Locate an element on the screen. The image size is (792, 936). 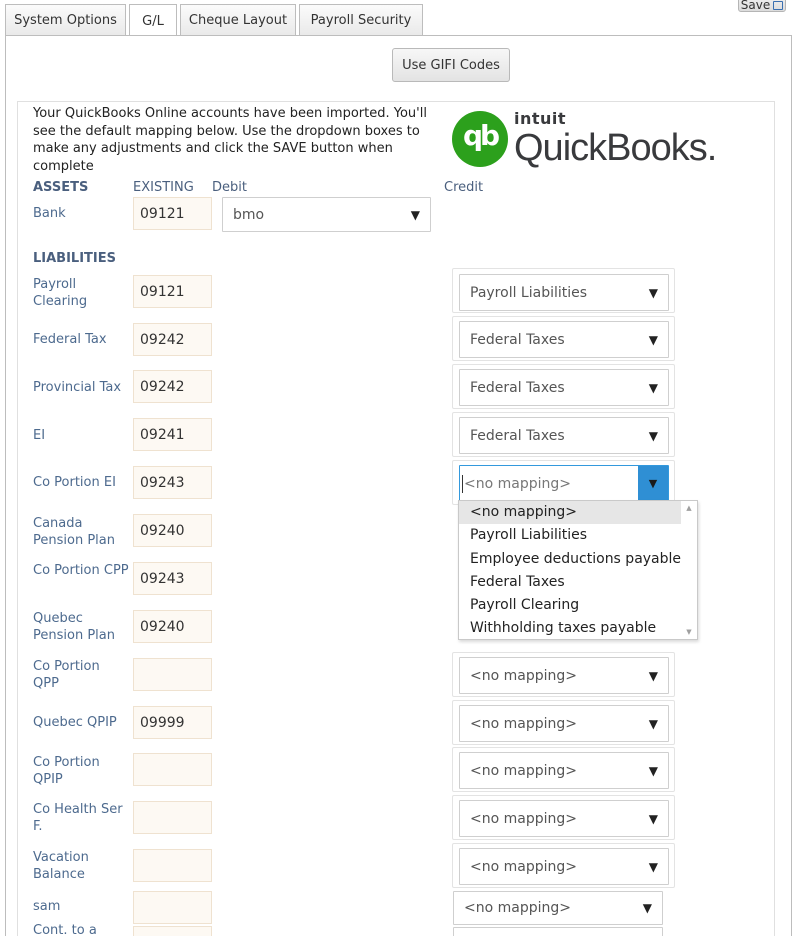
text-cursor is located at coordinates (462, 483).